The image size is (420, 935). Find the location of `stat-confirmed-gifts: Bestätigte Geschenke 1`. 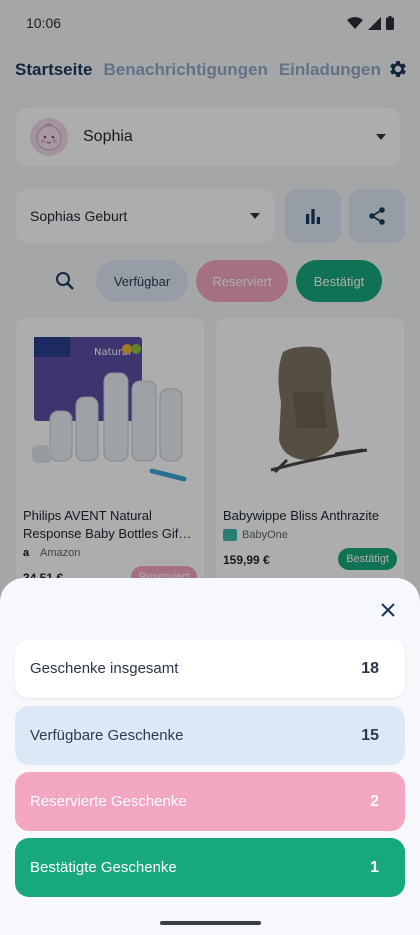

stat-confirmed-gifts: Bestätigte Geschenke 1 is located at coordinates (210, 867).